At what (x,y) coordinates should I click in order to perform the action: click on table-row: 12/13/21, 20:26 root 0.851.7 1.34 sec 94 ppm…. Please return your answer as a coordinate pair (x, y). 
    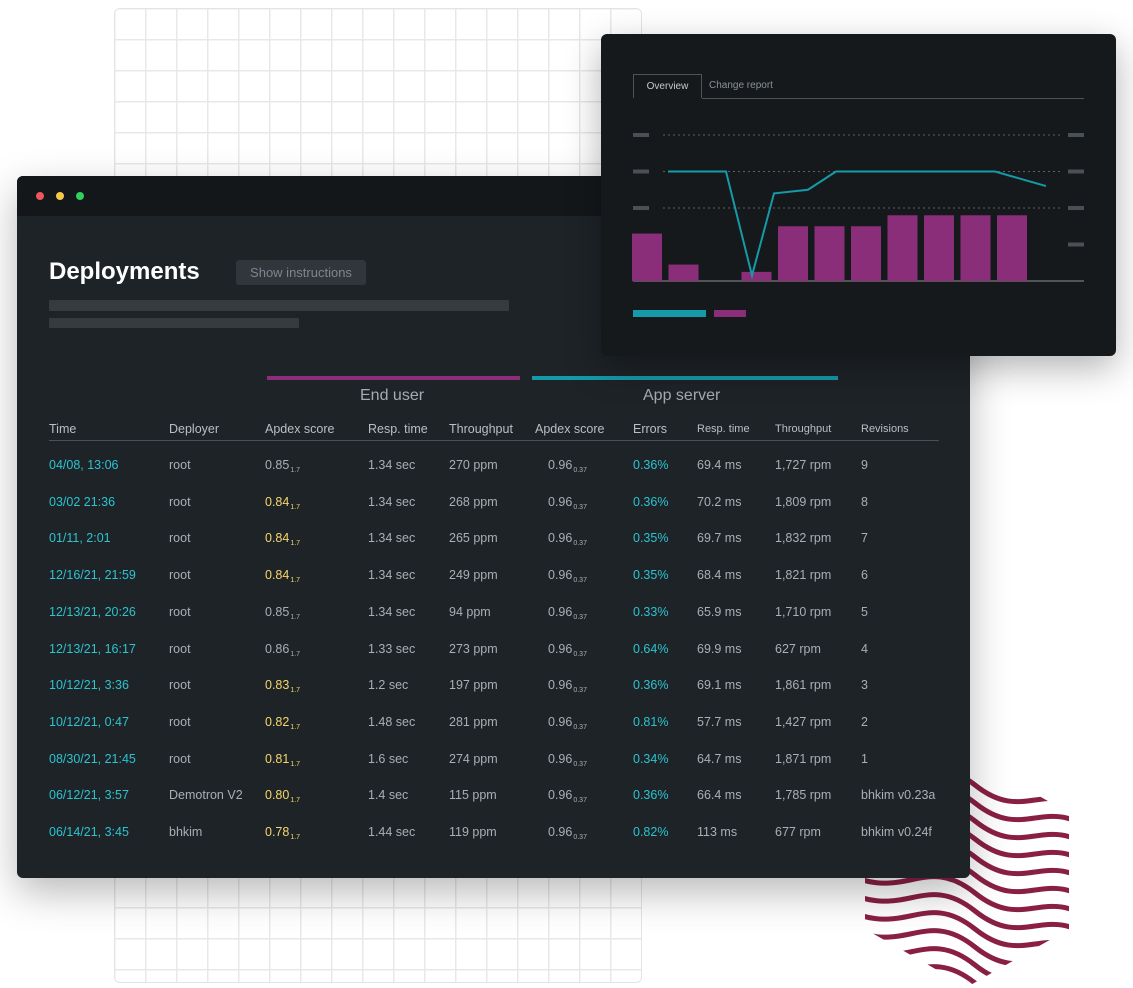
    Looking at the image, I should click on (493, 623).